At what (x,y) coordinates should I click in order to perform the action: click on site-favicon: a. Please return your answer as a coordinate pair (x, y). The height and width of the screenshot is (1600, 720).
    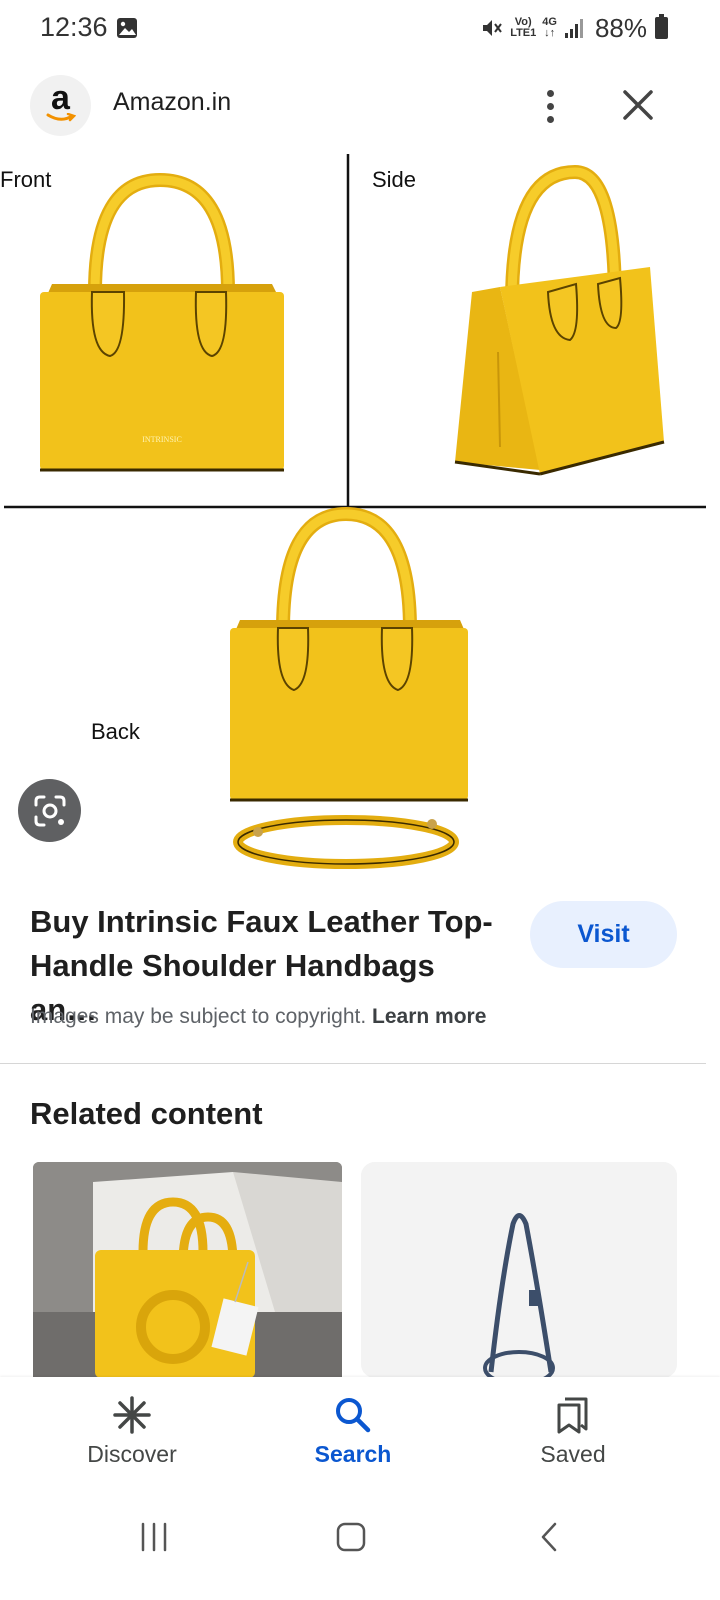
    Looking at the image, I should click on (60, 105).